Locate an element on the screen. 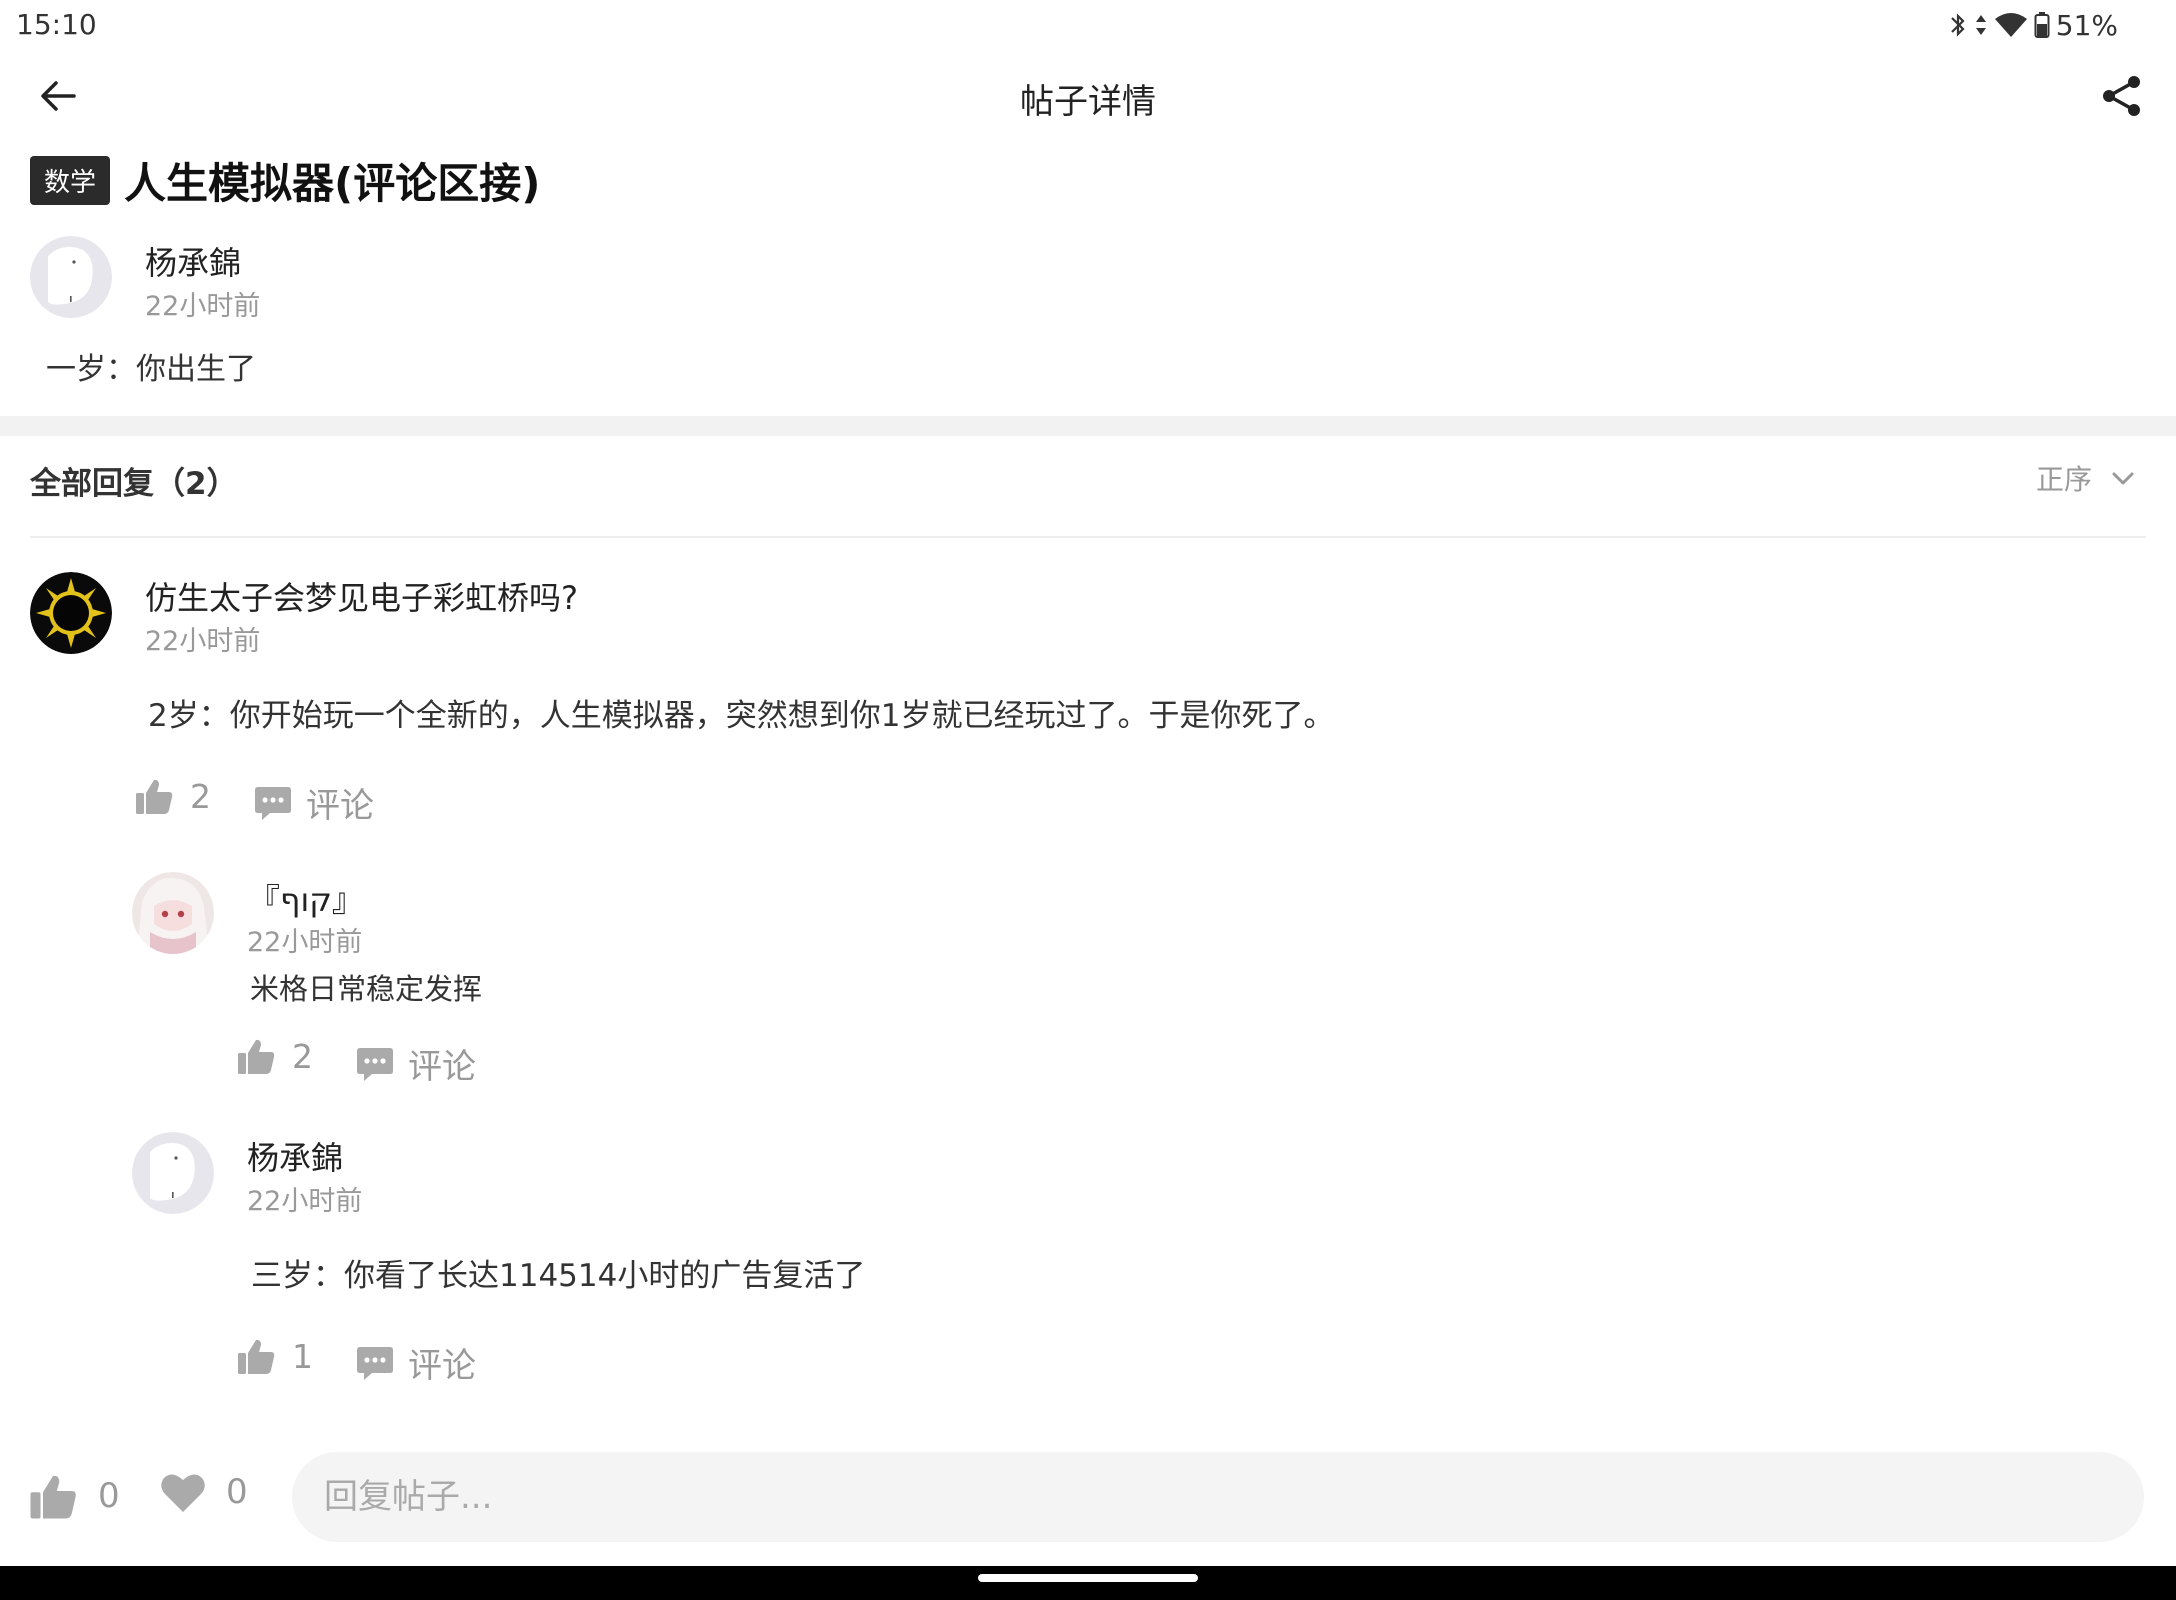  share-icon is located at coordinates (2121, 96).